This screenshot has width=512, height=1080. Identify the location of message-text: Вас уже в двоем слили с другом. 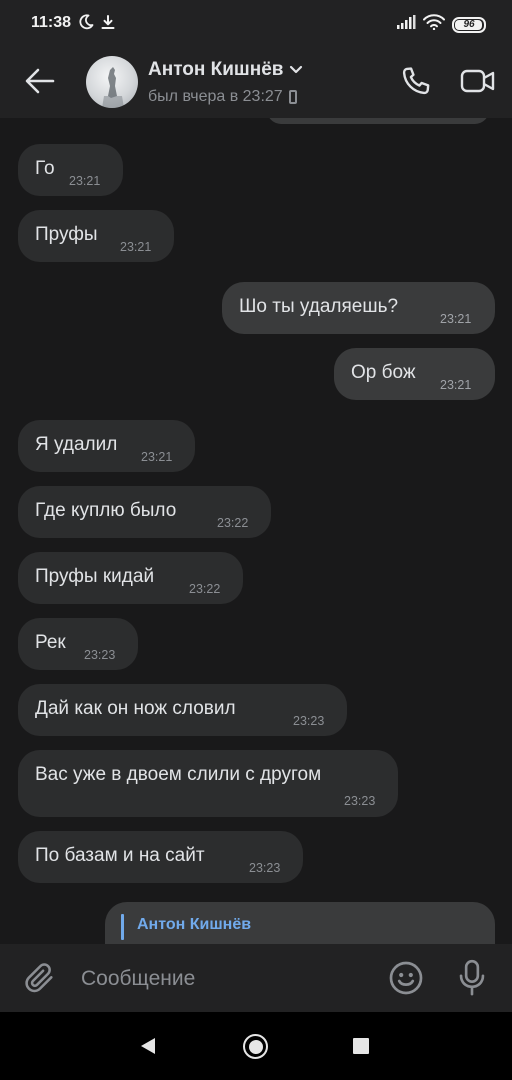
(178, 774).